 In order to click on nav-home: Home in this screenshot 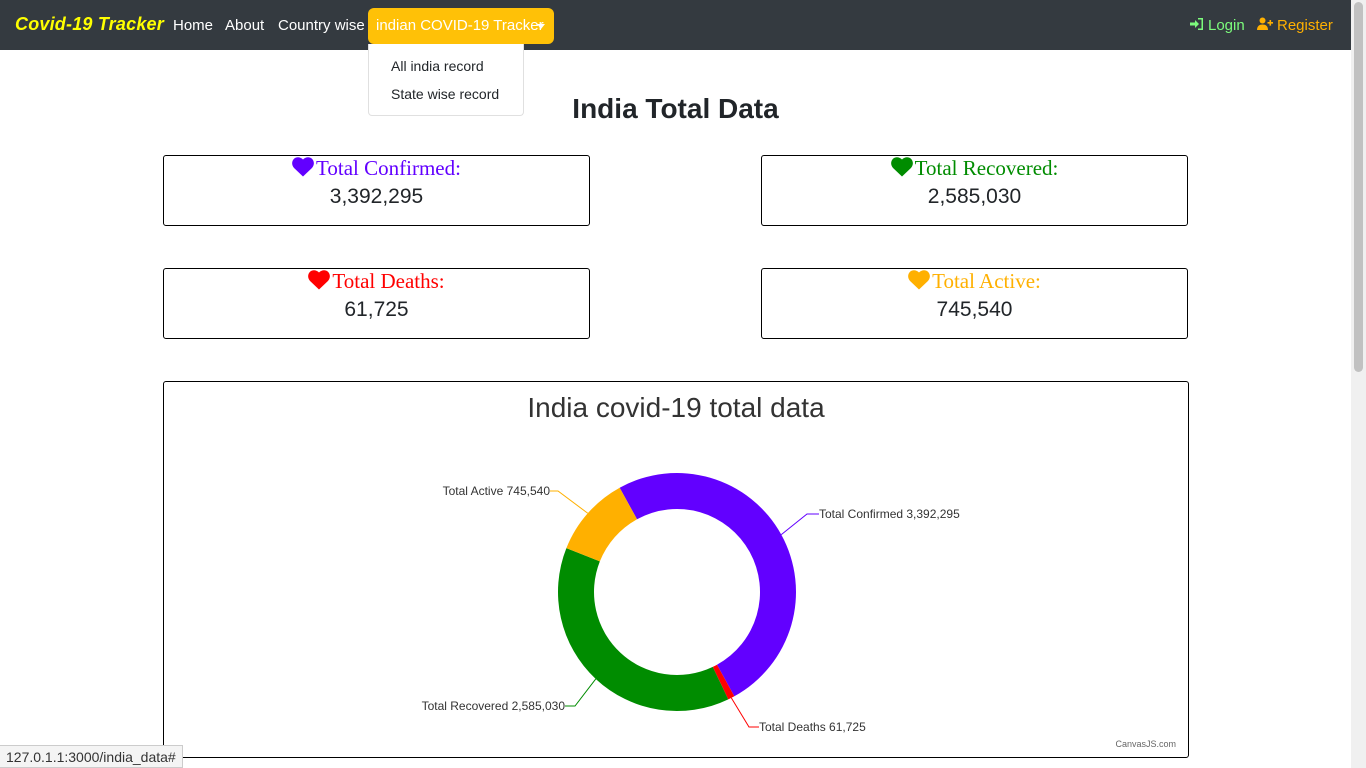, I will do `click(193, 25)`.